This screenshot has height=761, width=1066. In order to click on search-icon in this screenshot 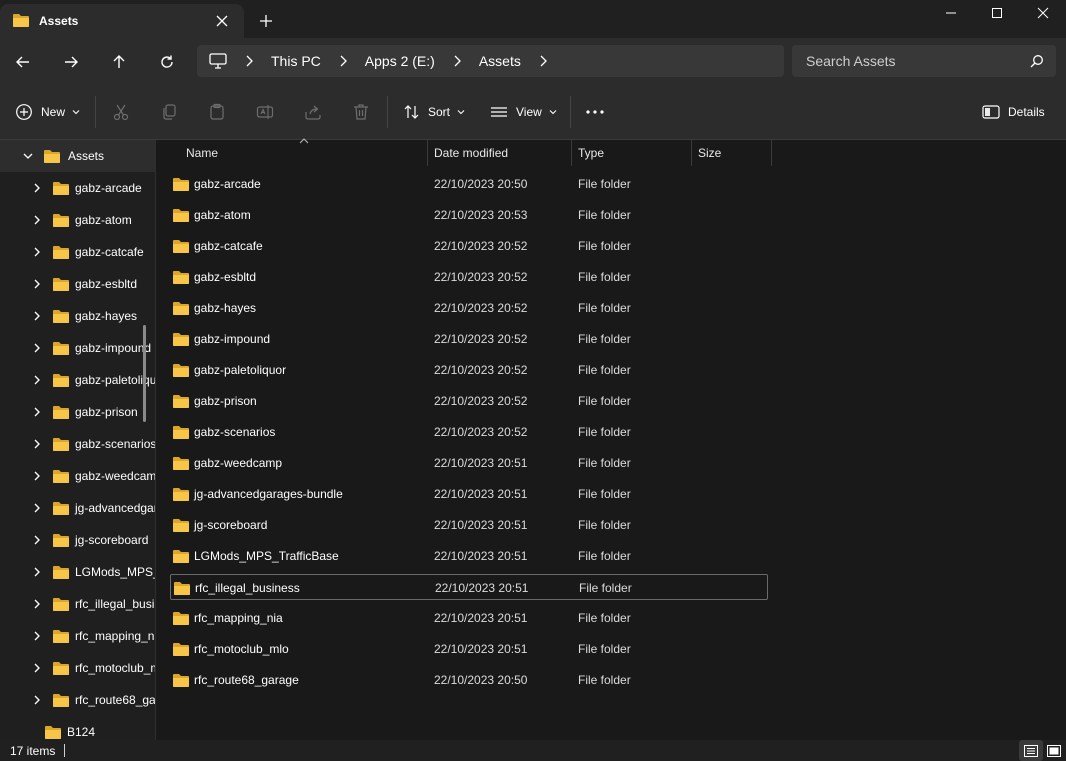, I will do `click(1037, 62)`.